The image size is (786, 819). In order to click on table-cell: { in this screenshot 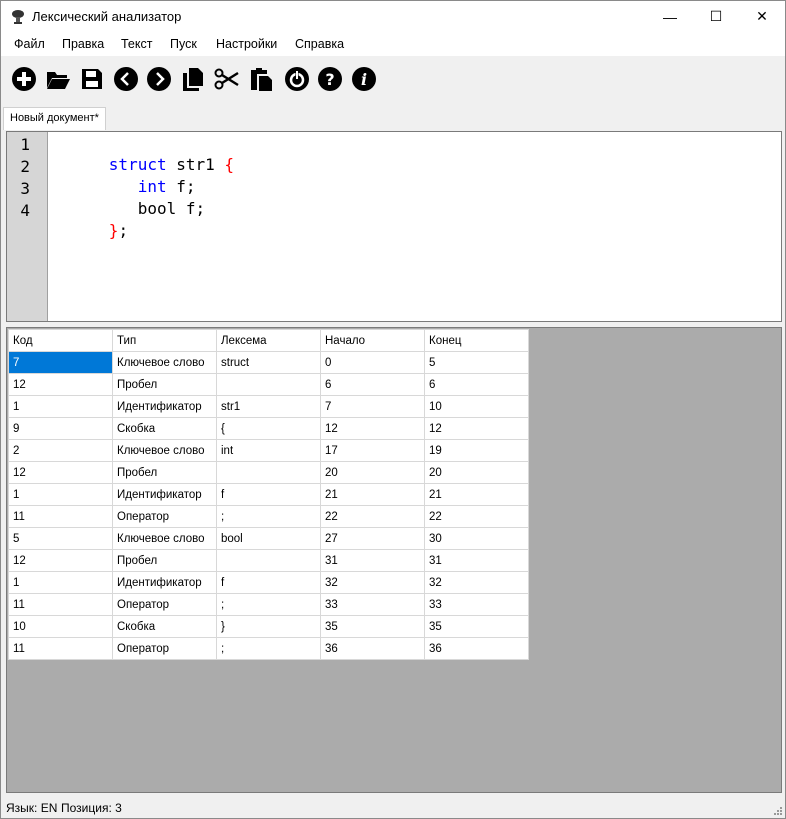, I will do `click(268, 428)`.